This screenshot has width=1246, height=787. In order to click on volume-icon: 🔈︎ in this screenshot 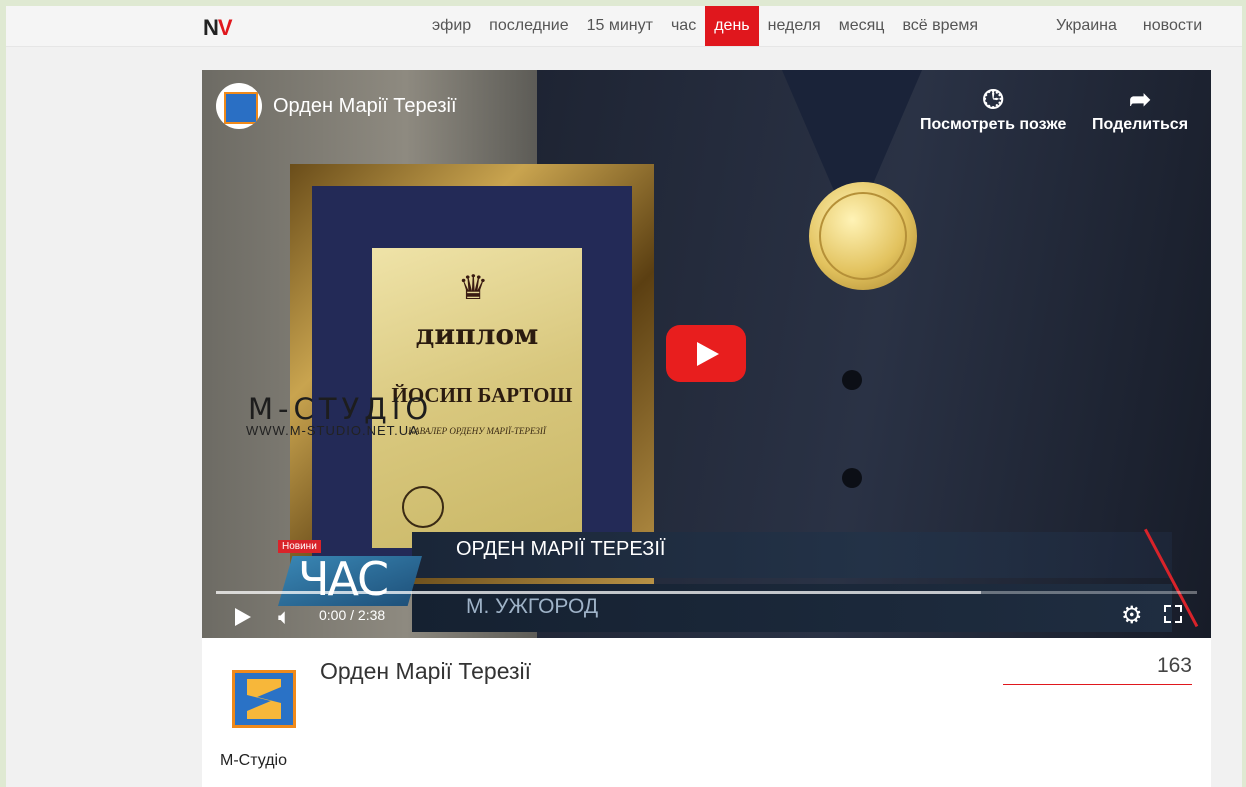, I will do `click(284, 617)`.